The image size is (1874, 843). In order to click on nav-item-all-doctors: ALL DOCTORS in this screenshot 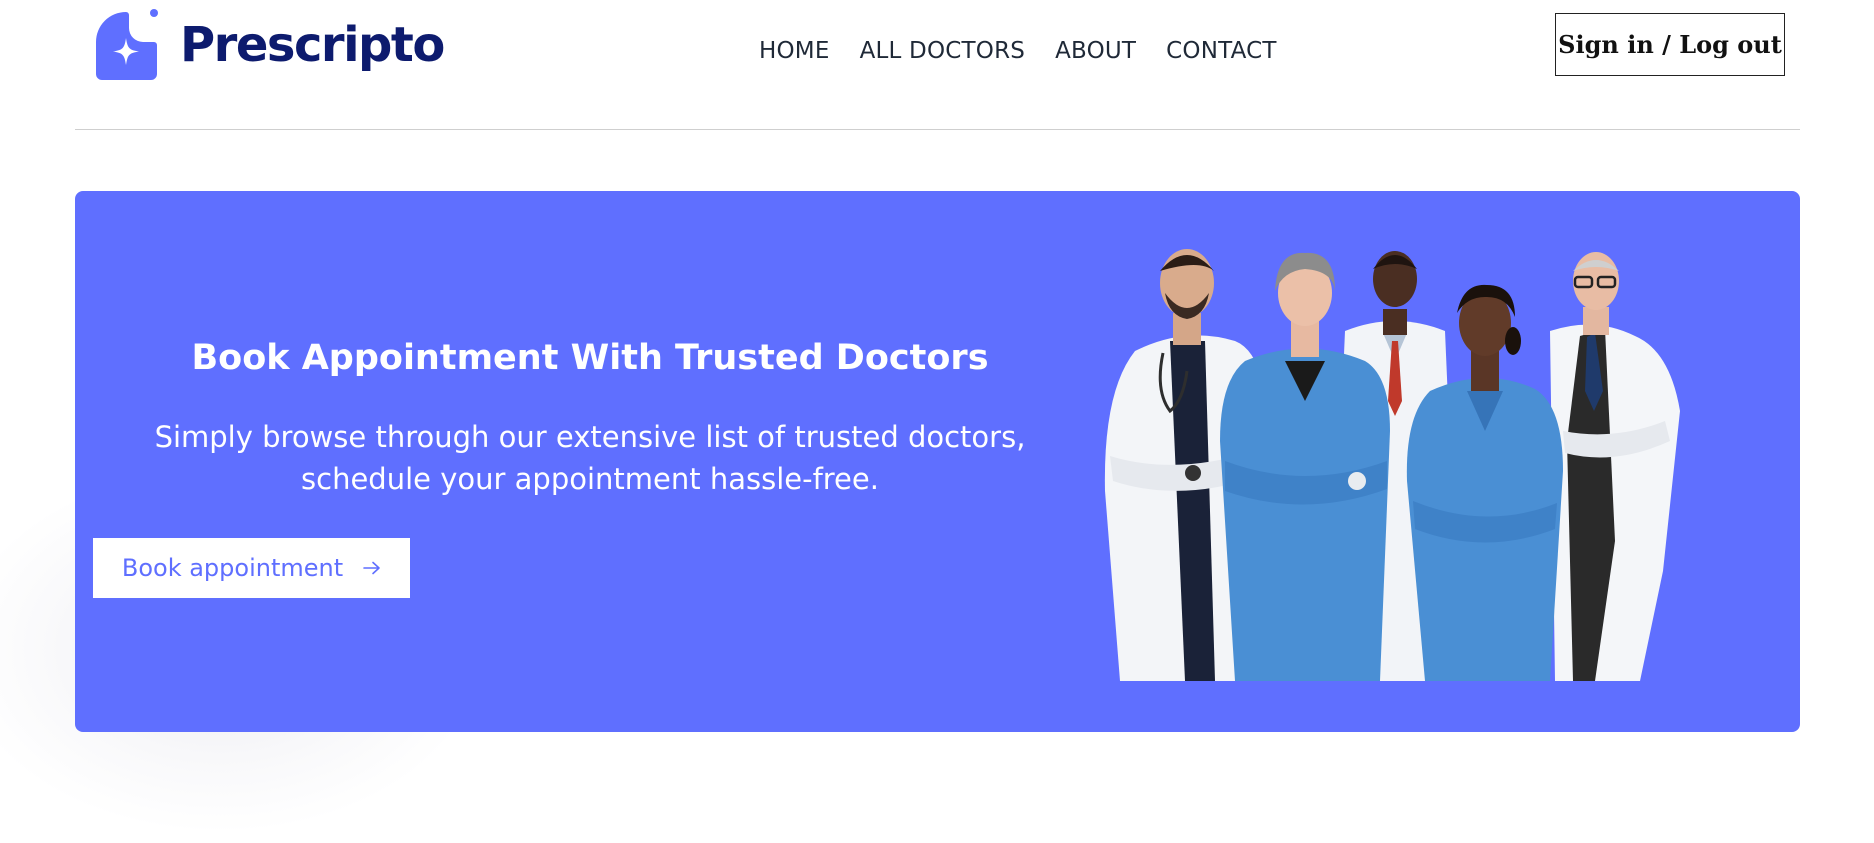, I will do `click(942, 51)`.